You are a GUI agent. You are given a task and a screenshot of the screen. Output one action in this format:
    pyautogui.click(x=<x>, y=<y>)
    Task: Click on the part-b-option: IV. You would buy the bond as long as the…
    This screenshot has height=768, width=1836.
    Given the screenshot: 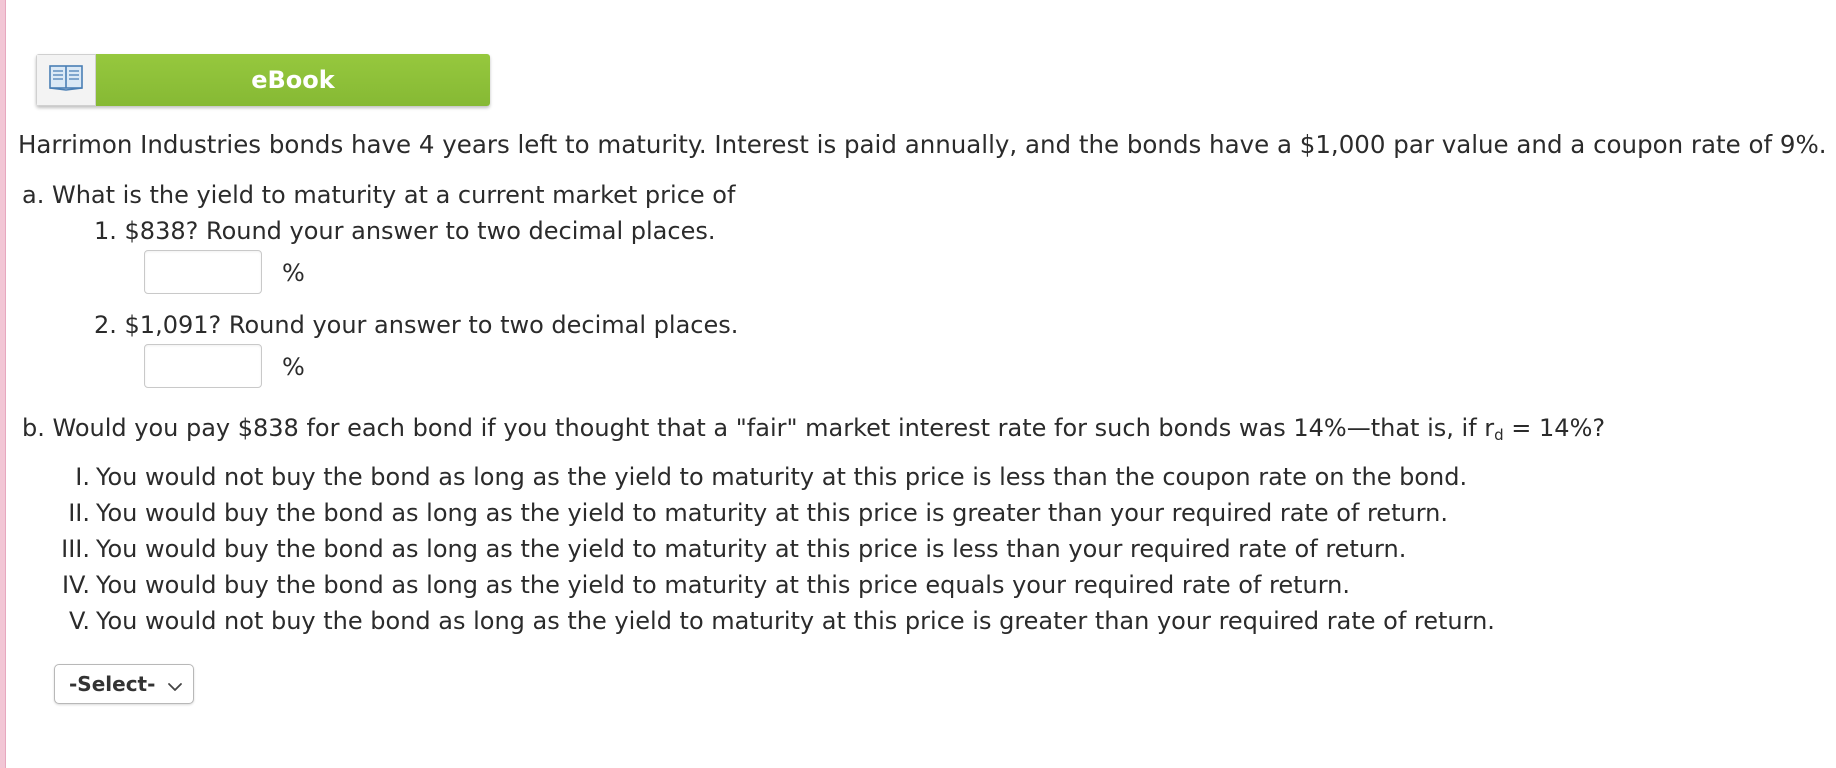 What is the action you would take?
    pyautogui.click(x=687, y=585)
    